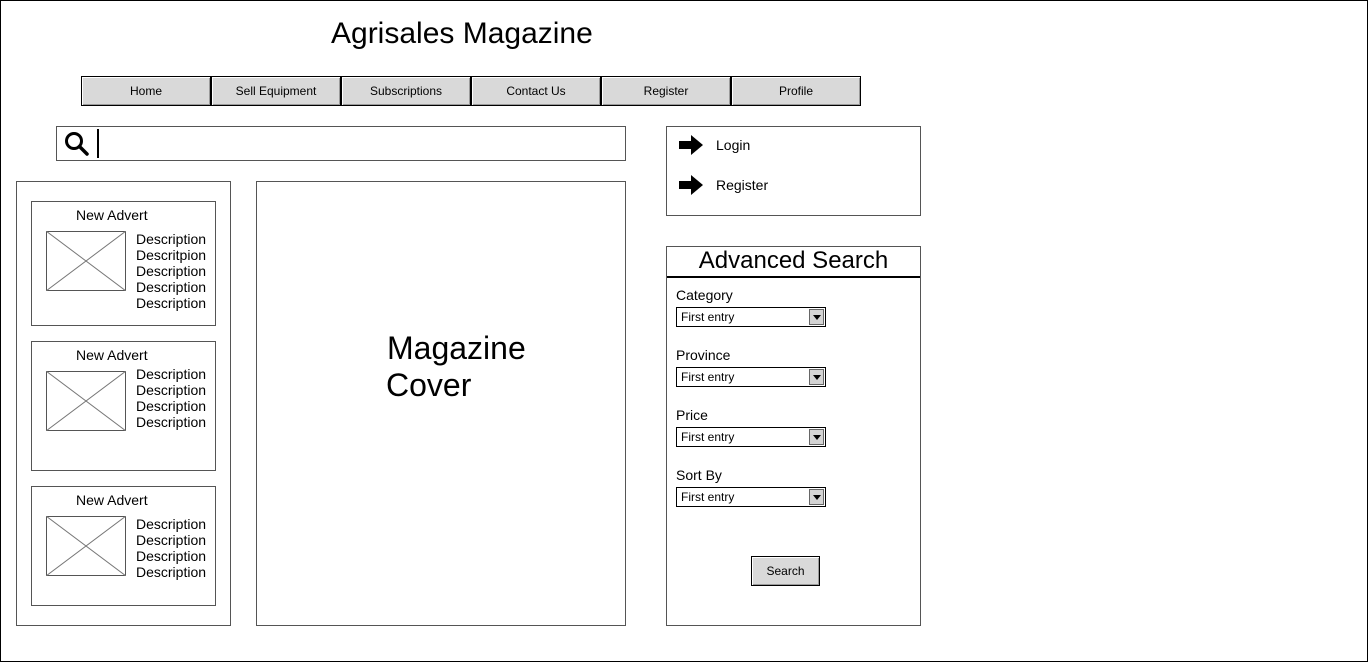  Describe the element at coordinates (341, 143) in the screenshot. I see `search-bar` at that location.